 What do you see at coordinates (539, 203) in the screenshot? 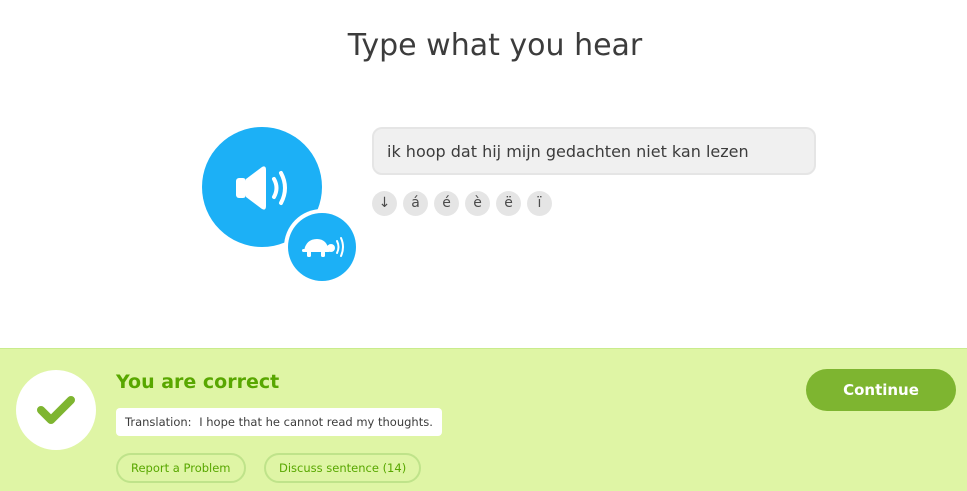
I see `special-char-button-i-diaeresis: ï` at bounding box center [539, 203].